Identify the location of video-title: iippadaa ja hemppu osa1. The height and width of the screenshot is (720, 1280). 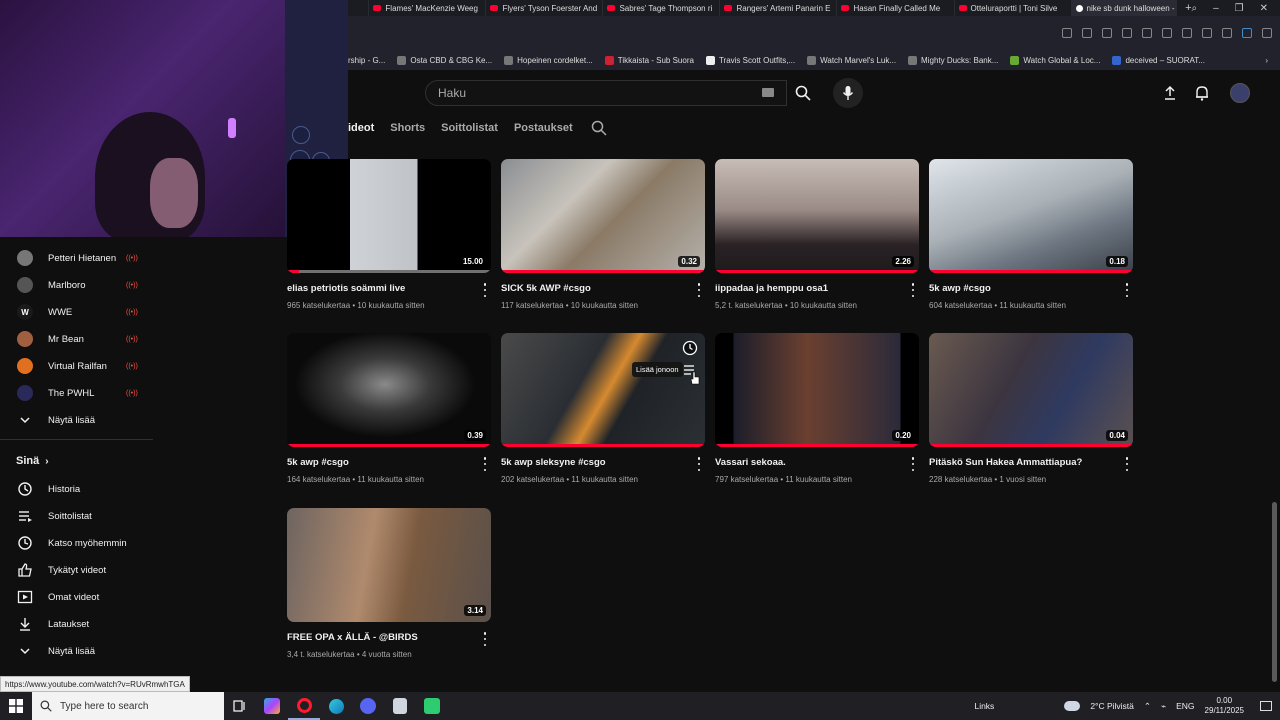
(771, 288).